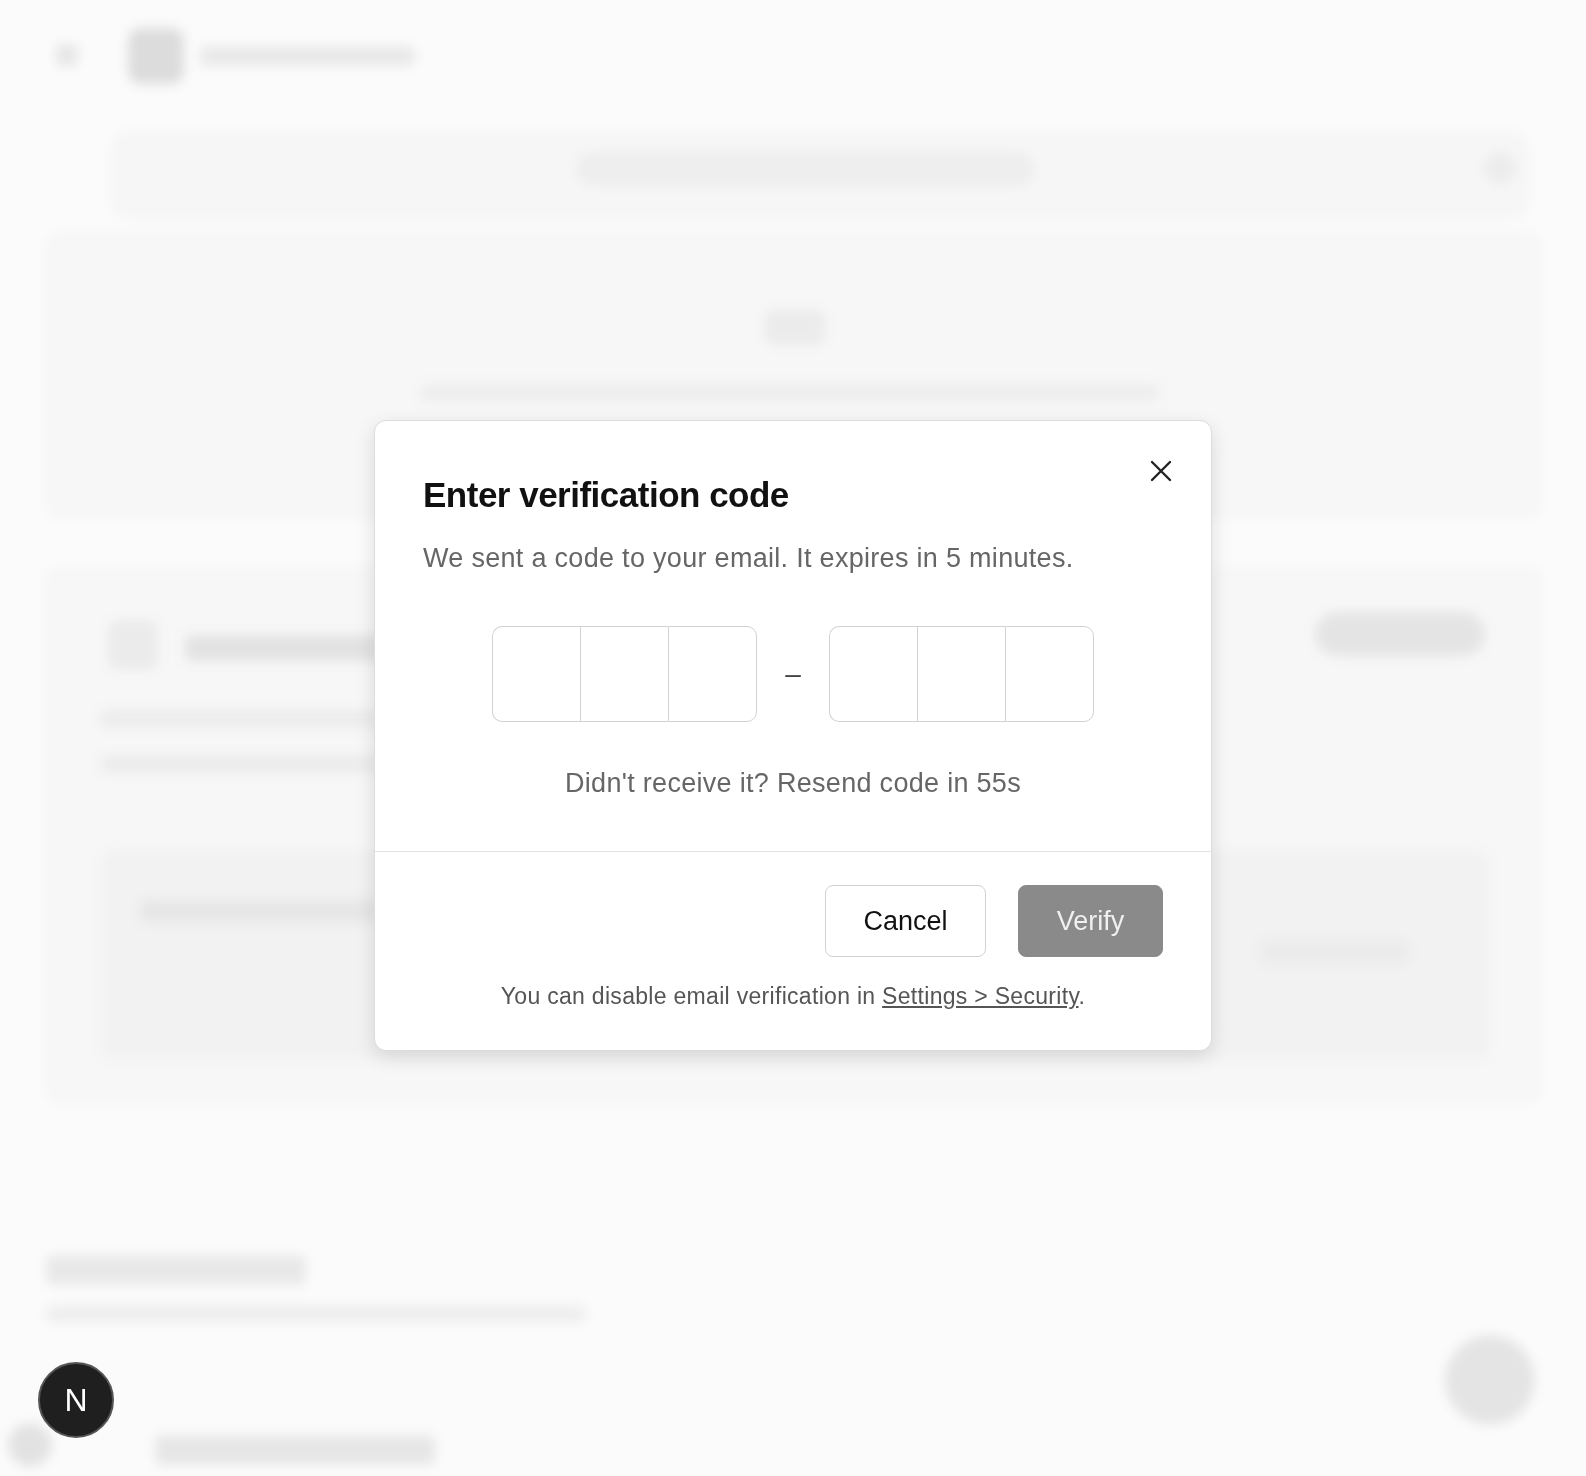 The image size is (1586, 1476). I want to click on dialog-description: We sent a code to your email. It expires in 5 minutes., so click(749, 558).